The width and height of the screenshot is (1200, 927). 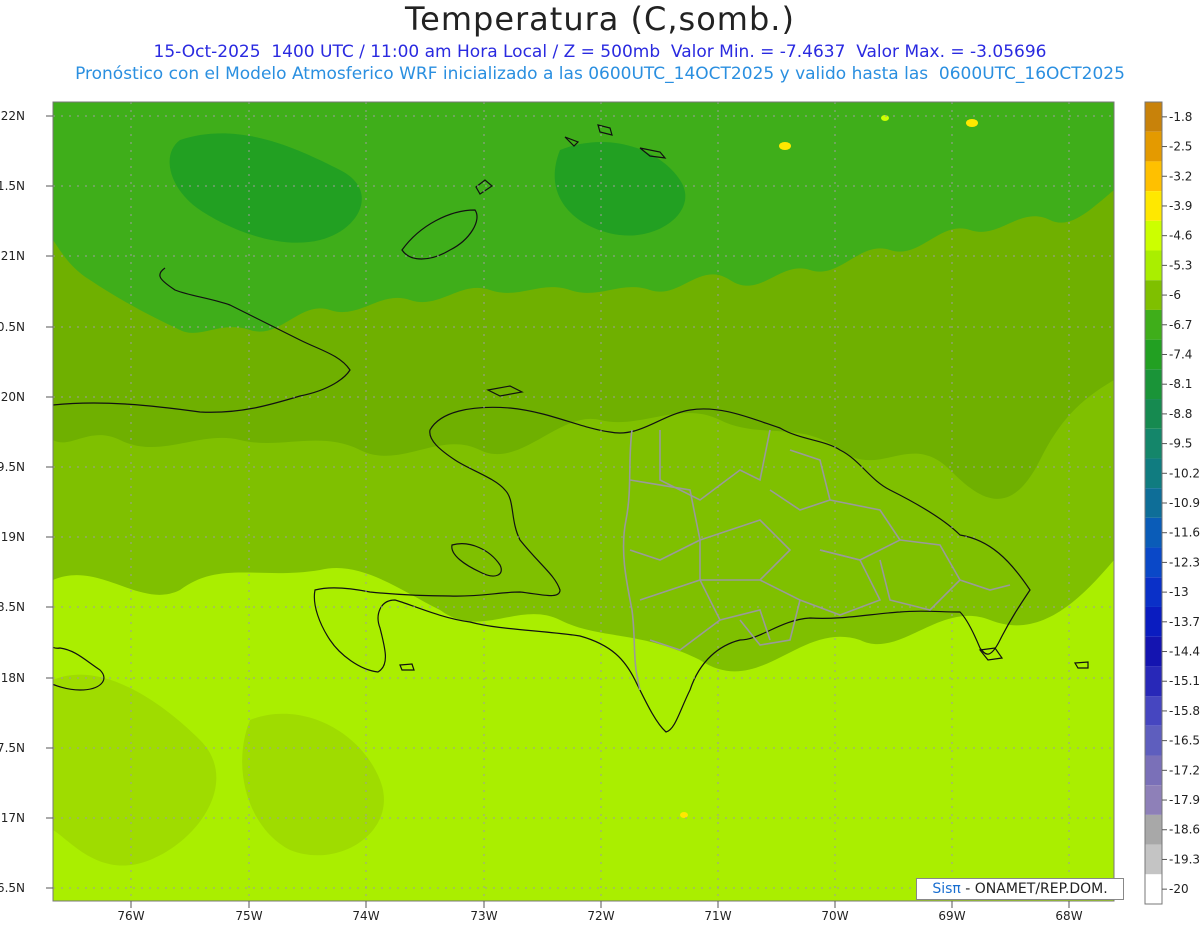 What do you see at coordinates (13, 678) in the screenshot?
I see `lat-label: 18N` at bounding box center [13, 678].